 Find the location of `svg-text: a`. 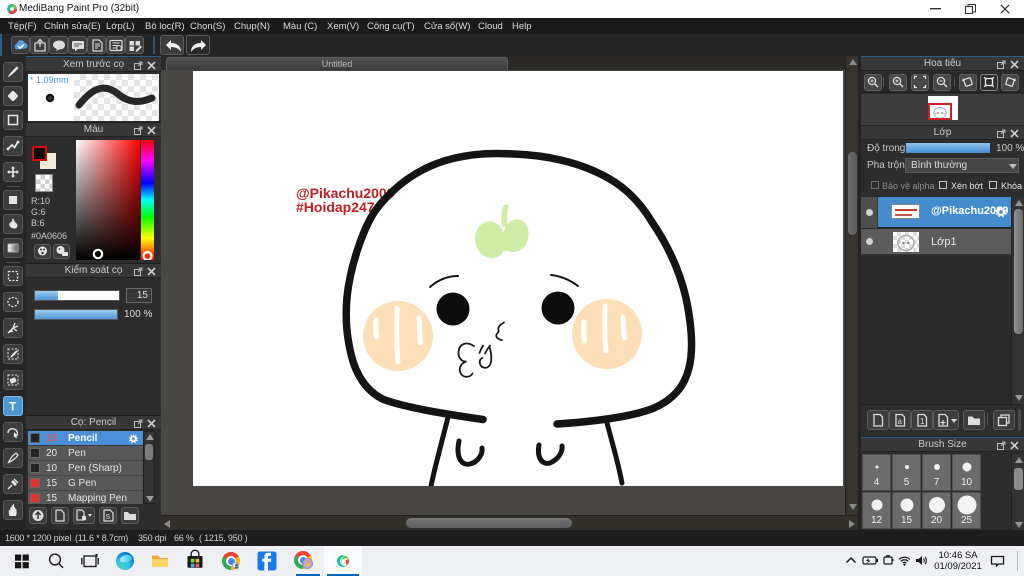

svg-text: a is located at coordinates (900, 421).